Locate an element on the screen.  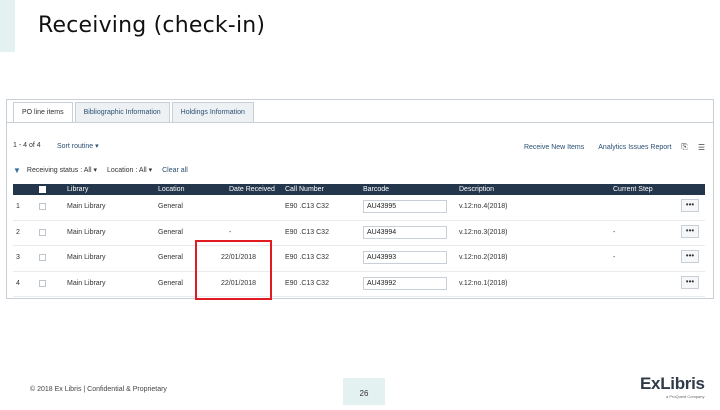
description-cell: v.12:no.4(2018) is located at coordinates (483, 206).